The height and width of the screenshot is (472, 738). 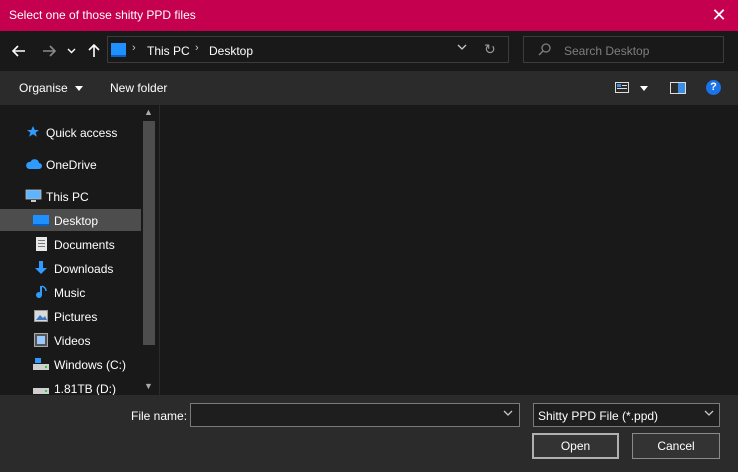 What do you see at coordinates (41, 267) in the screenshot?
I see `download-icon` at bounding box center [41, 267].